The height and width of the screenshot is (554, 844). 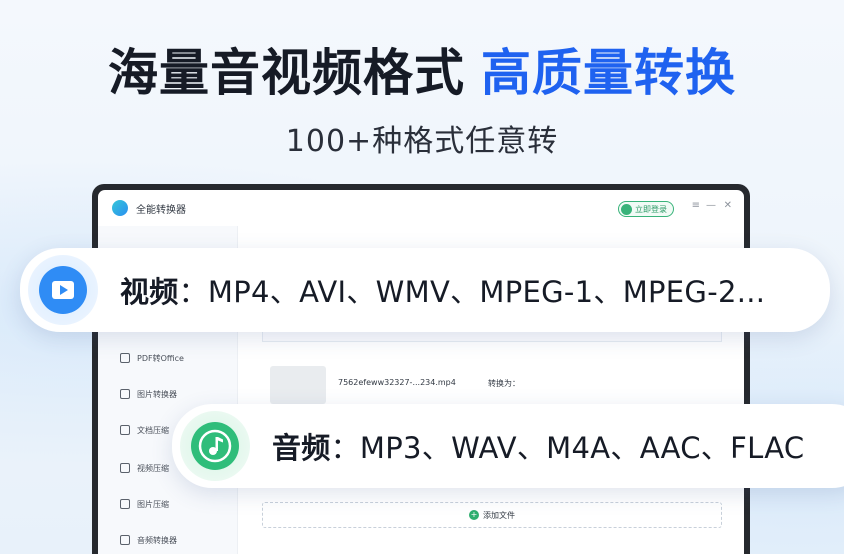 I want to click on audio-label: 音频, so click(x=301, y=448).